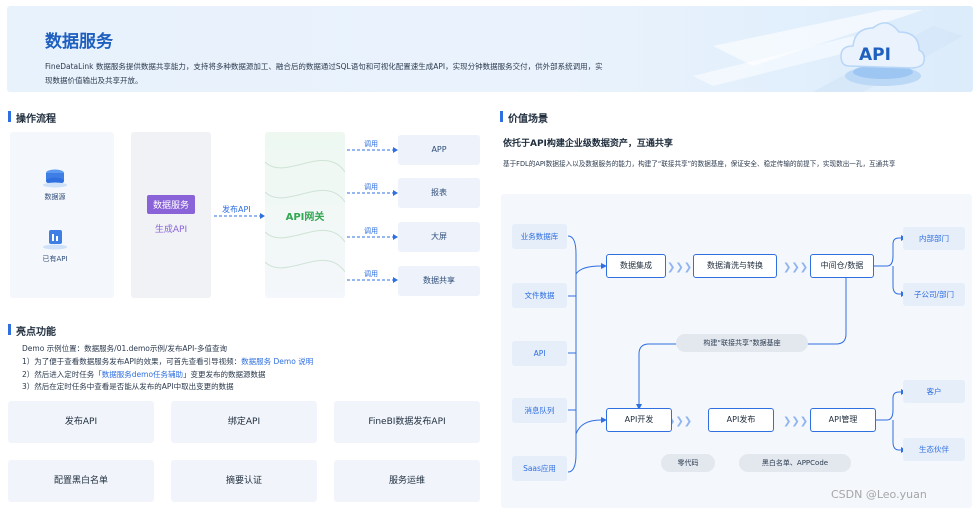 The width and height of the screenshot is (980, 514). I want to click on step-1-text: 1）为了便于查看数据服务发布API的效果，可首先查看引导视频：, so click(132, 361).